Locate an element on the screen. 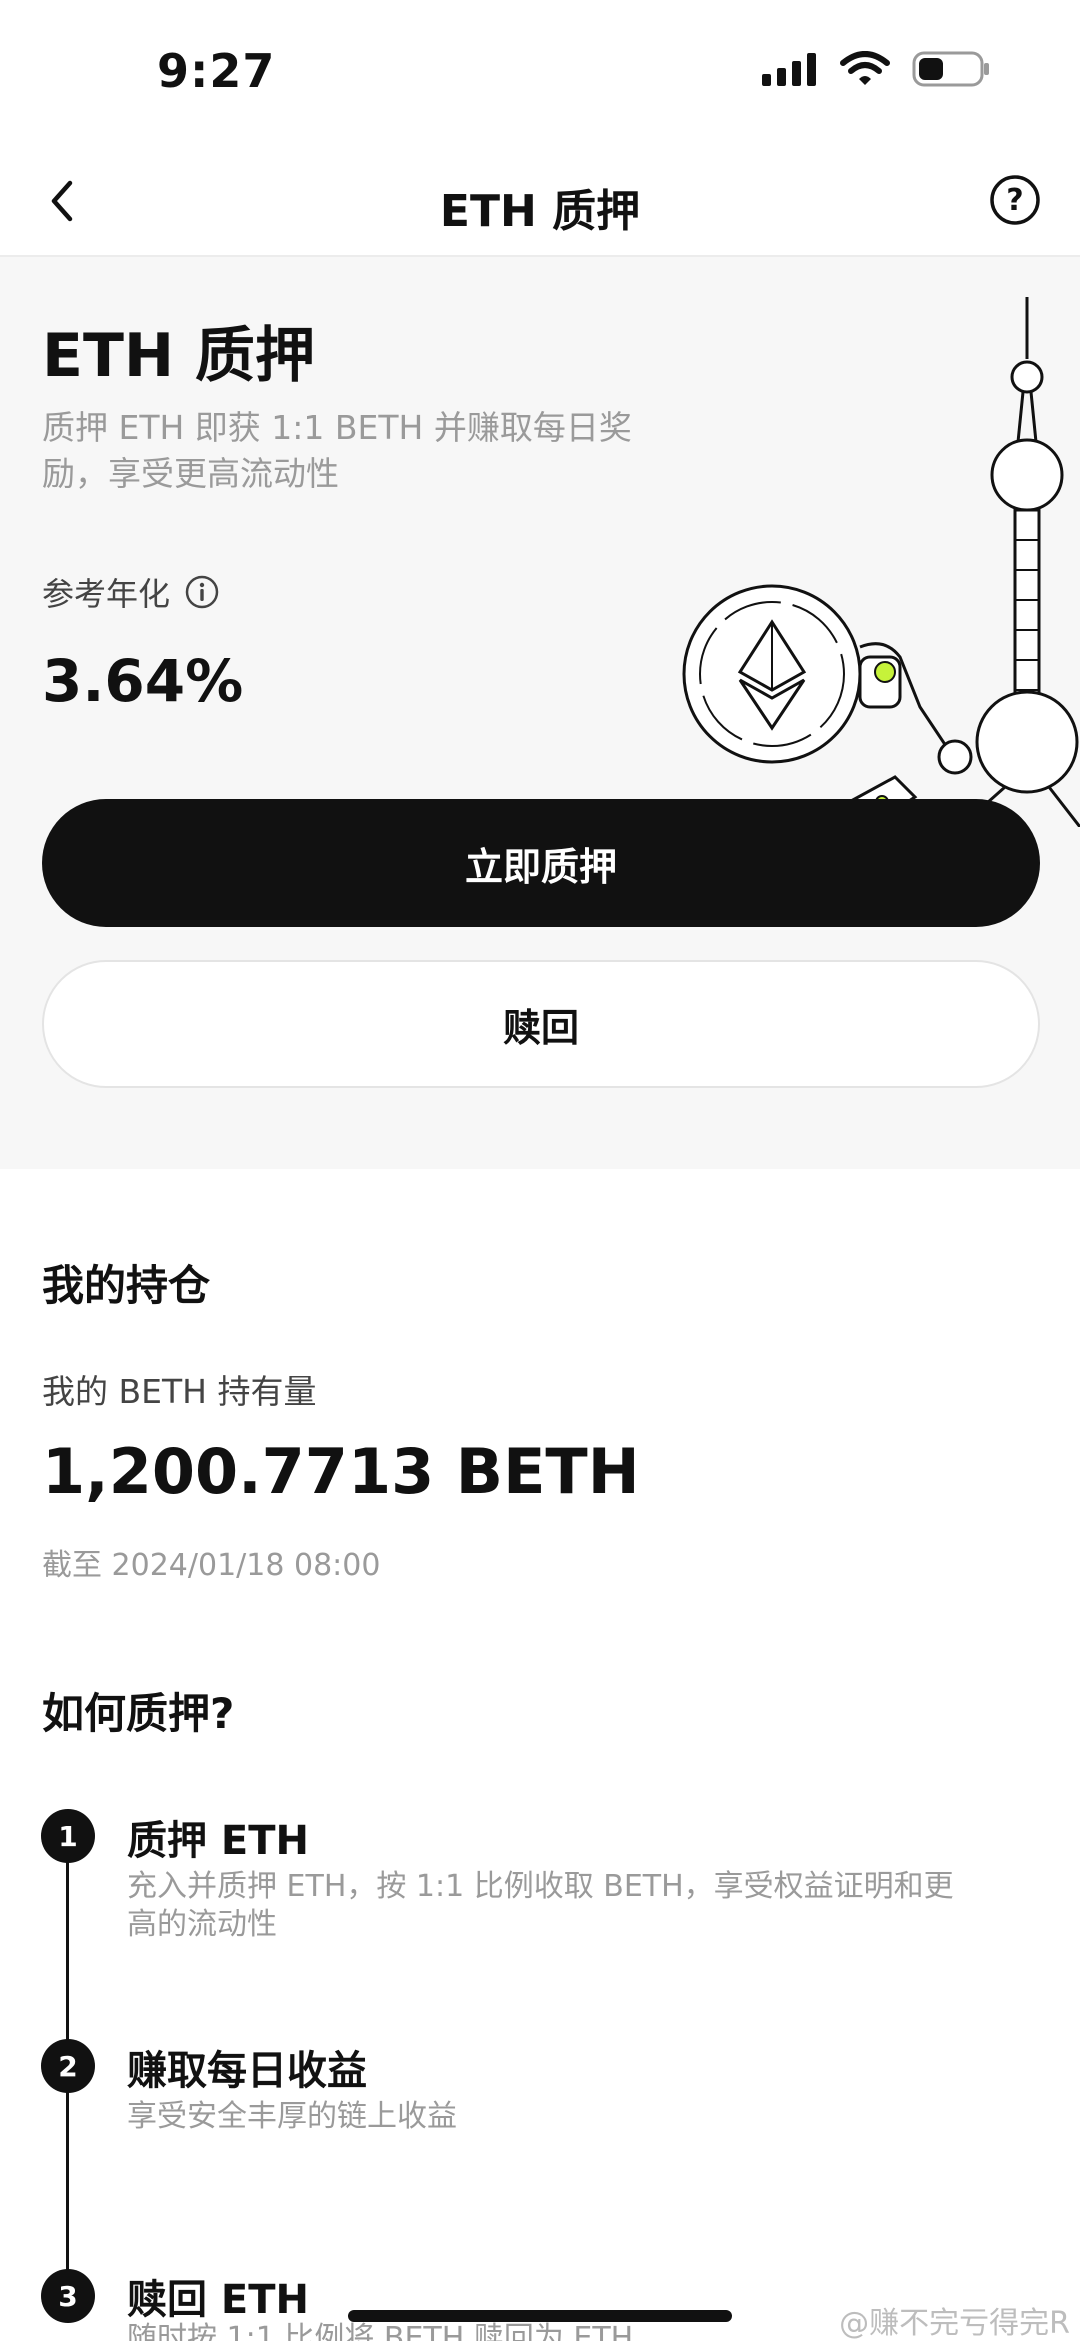 The image size is (1080, 2341). step-title-2: 赚取每日收益 is located at coordinates (247, 2071).